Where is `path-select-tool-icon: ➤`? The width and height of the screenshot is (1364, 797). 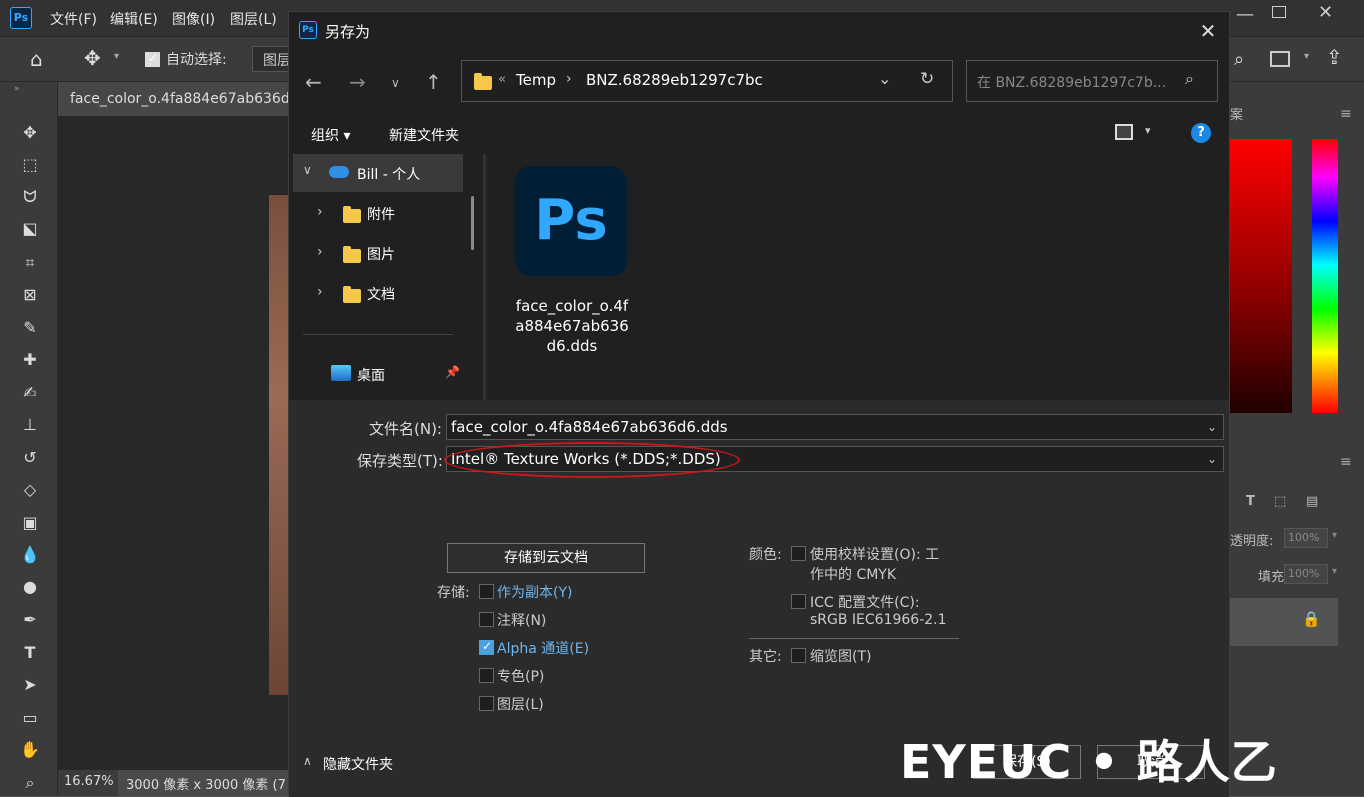 path-select-tool-icon: ➤ is located at coordinates (30, 685).